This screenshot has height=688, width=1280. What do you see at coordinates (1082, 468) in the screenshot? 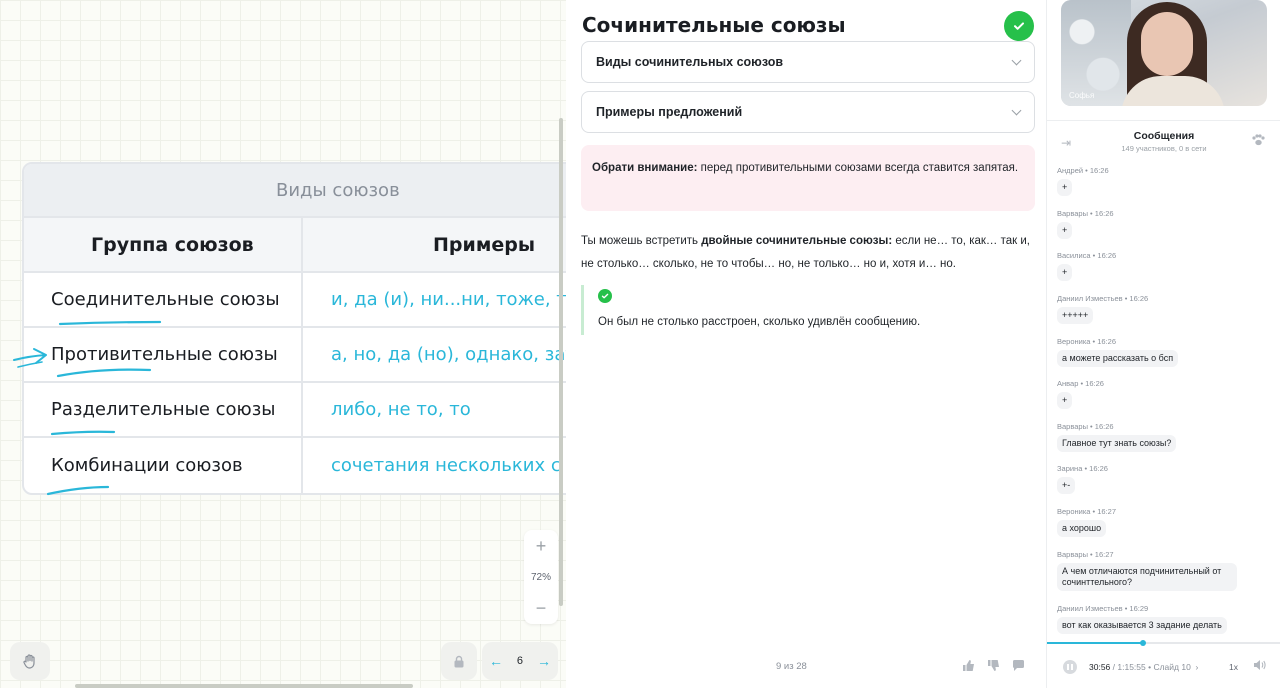
I see `message-author: Зарина • 16:26` at bounding box center [1082, 468].